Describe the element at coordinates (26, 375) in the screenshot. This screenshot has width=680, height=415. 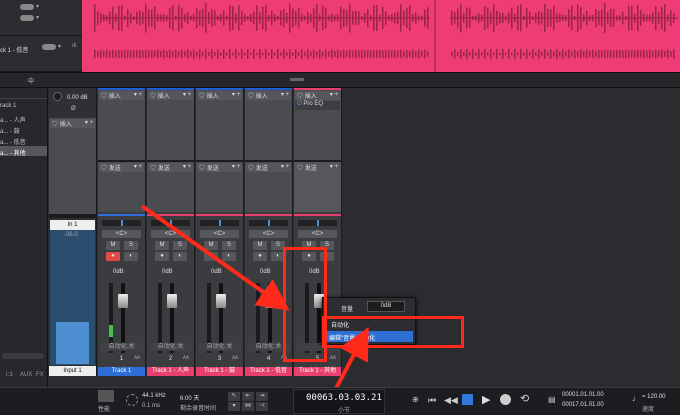
I see `footer-label: AUX` at that location.